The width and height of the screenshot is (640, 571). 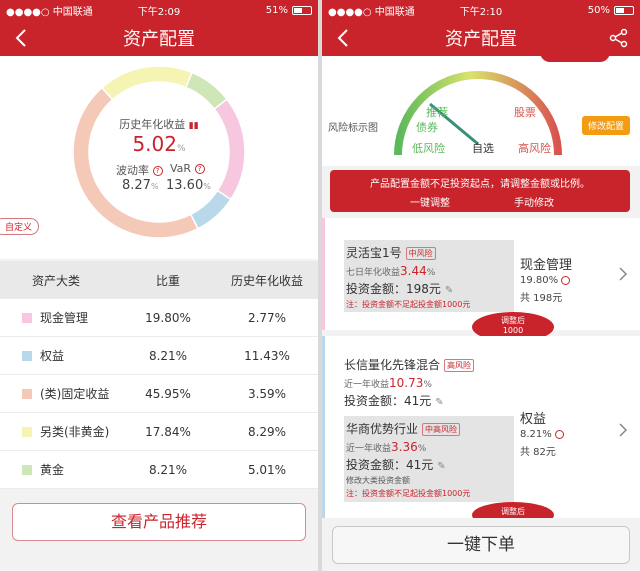 What do you see at coordinates (388, 383) in the screenshot?
I see `product-rate: 近一年收益10.73%` at bounding box center [388, 383].